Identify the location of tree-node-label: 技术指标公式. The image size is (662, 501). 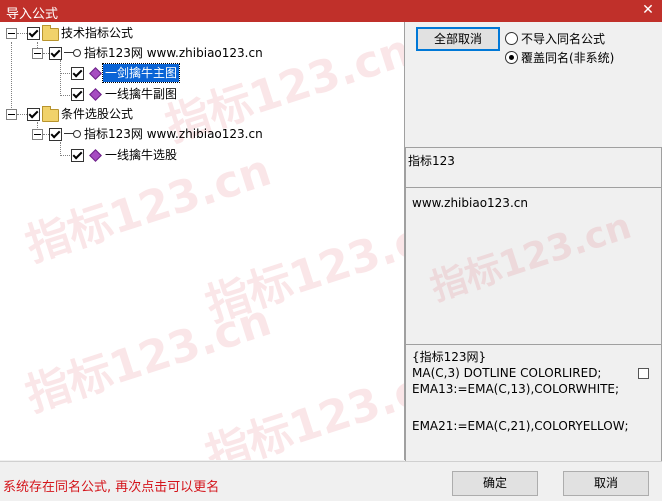
(97, 33).